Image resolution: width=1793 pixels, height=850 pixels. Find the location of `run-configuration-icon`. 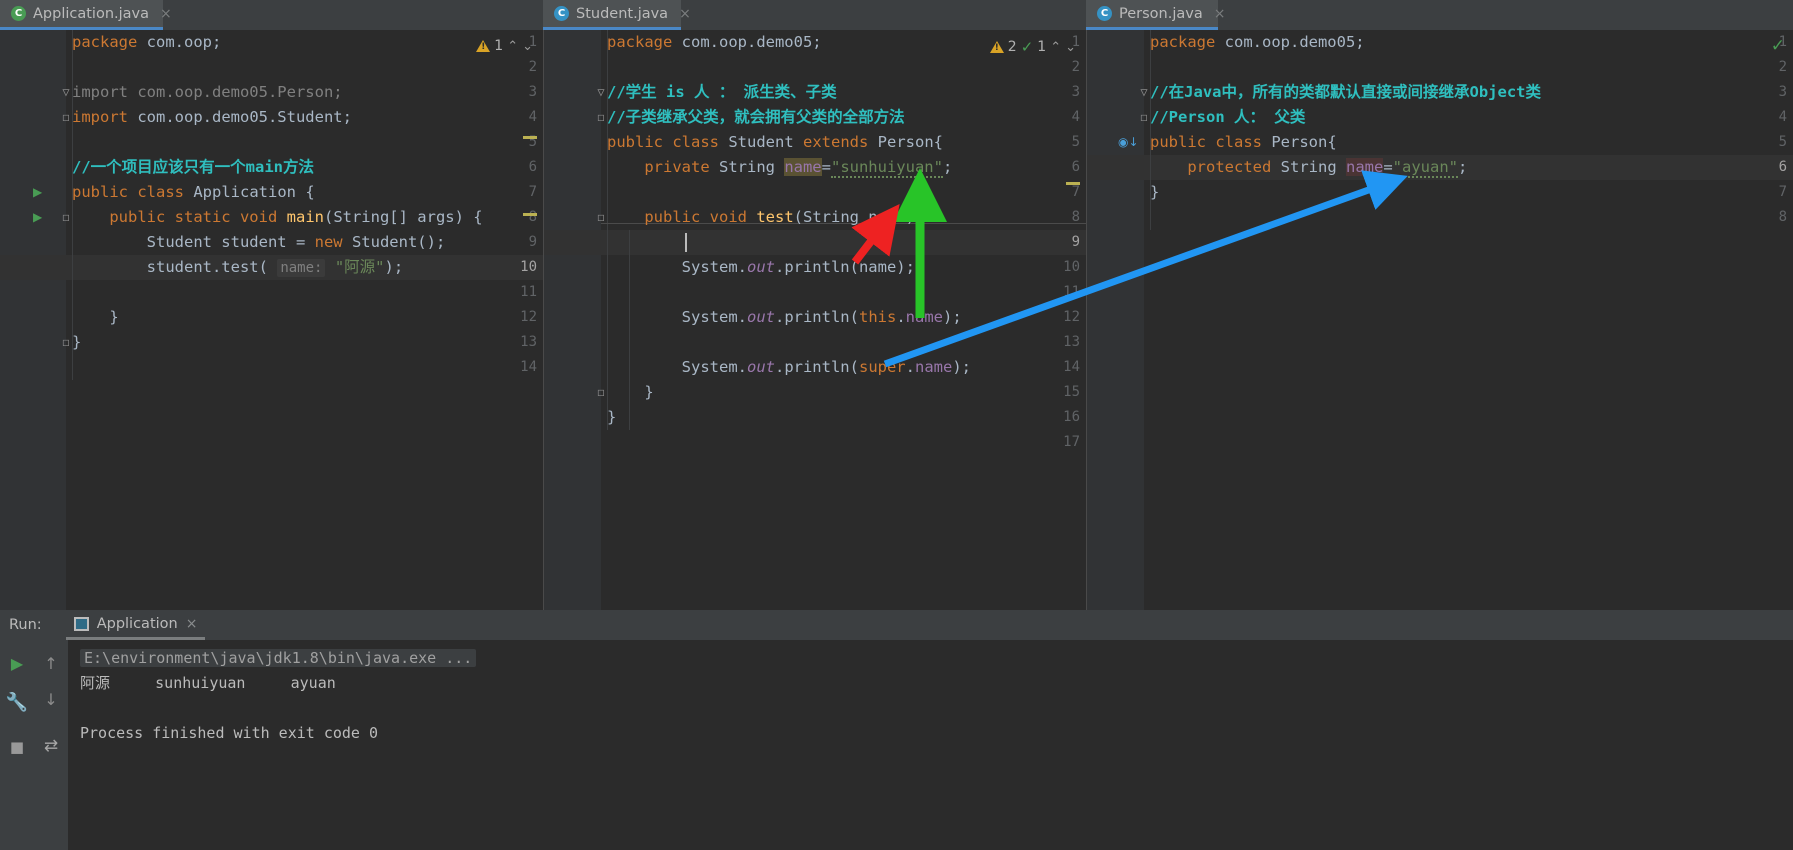

run-configuration-icon is located at coordinates (81, 623).